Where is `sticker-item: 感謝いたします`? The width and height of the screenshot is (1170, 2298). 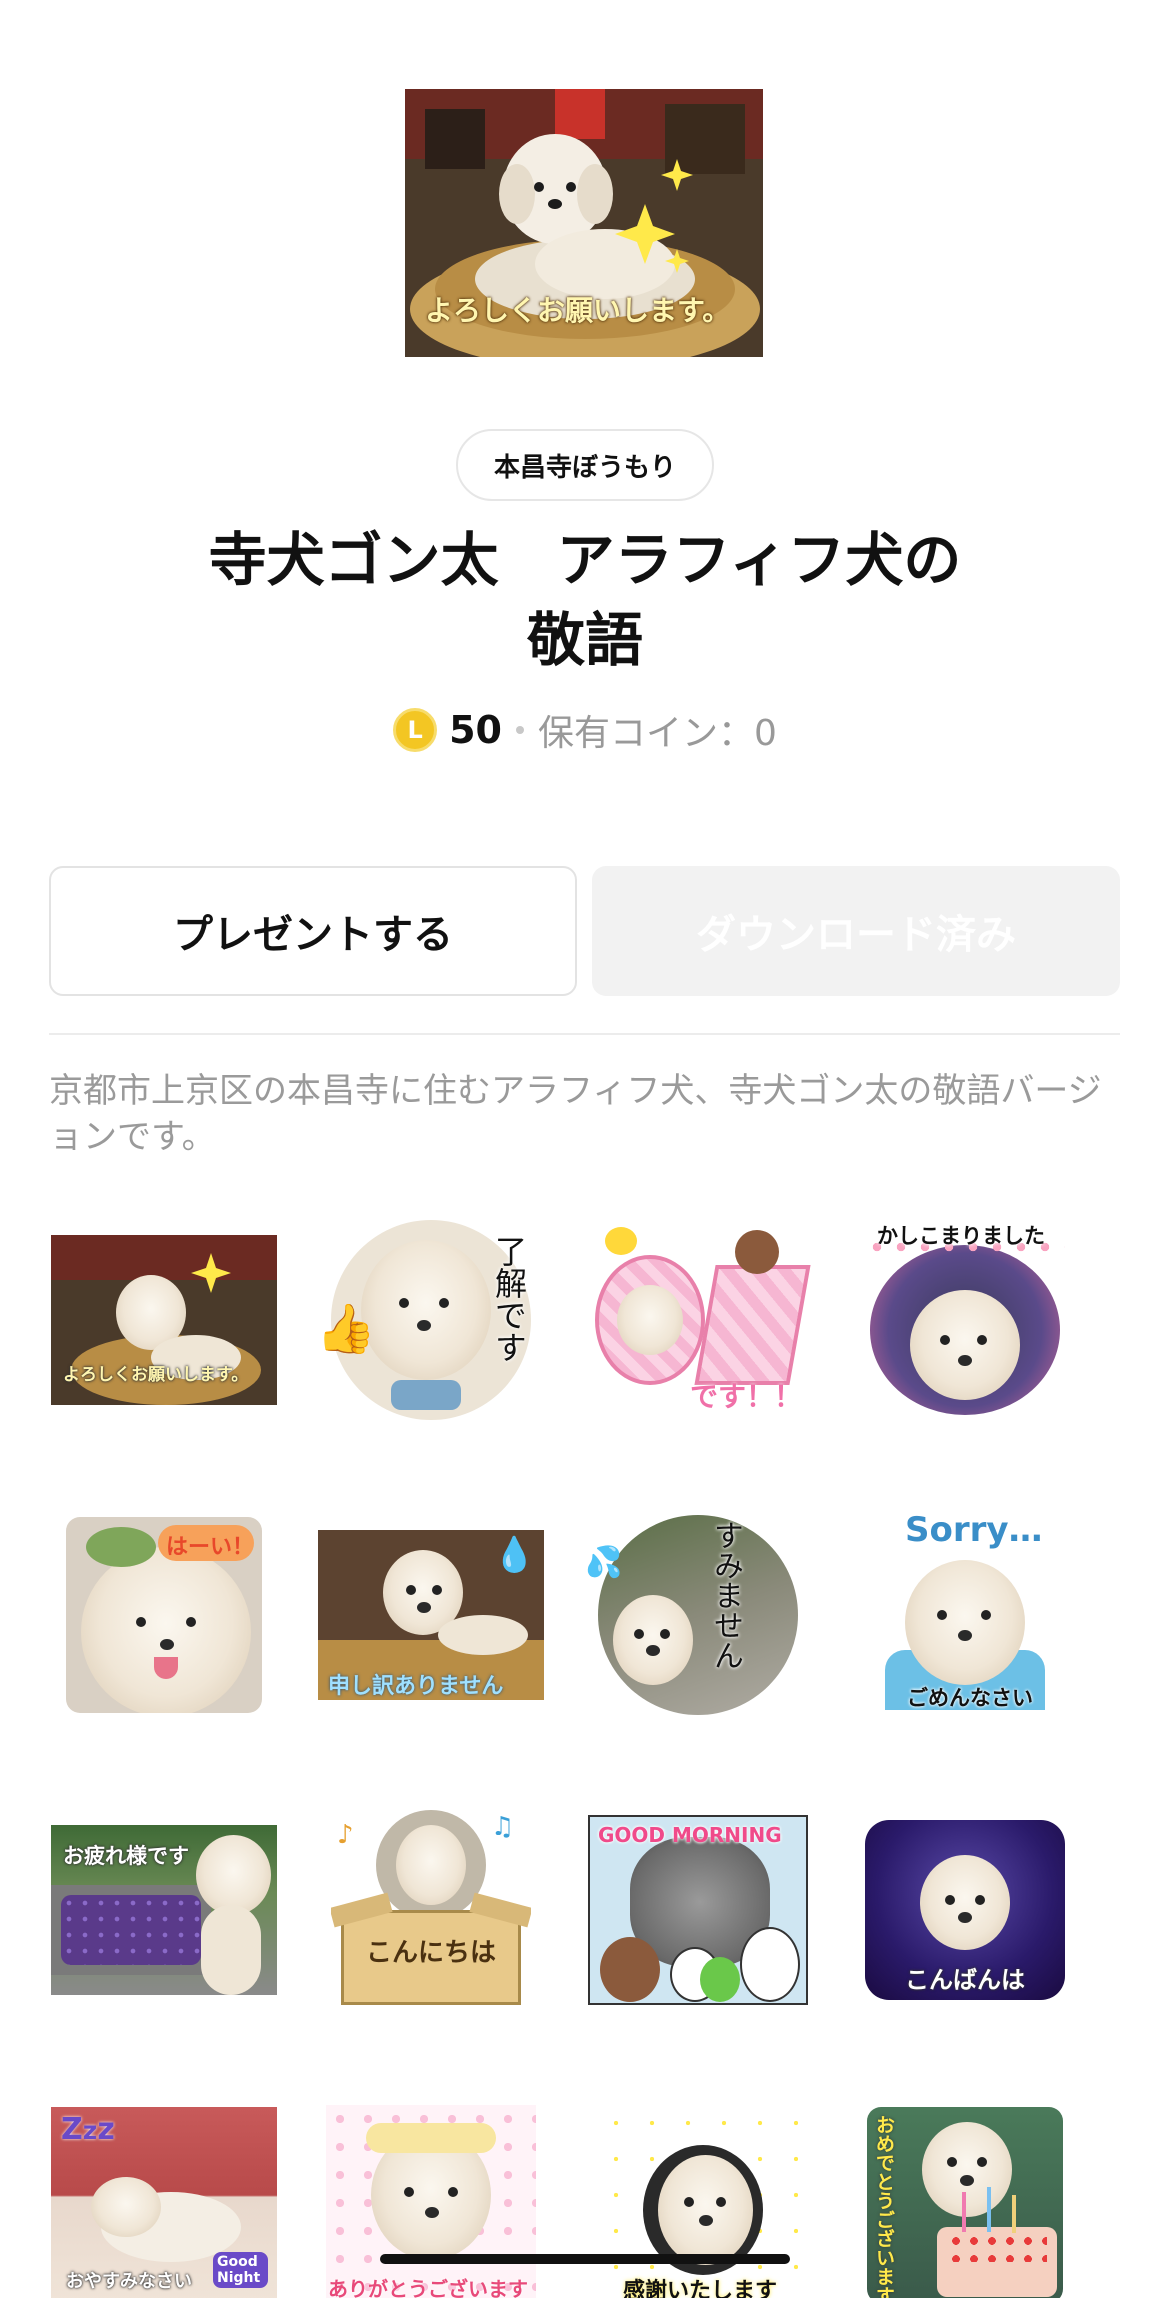 sticker-item: 感謝いたします is located at coordinates (698, 2194).